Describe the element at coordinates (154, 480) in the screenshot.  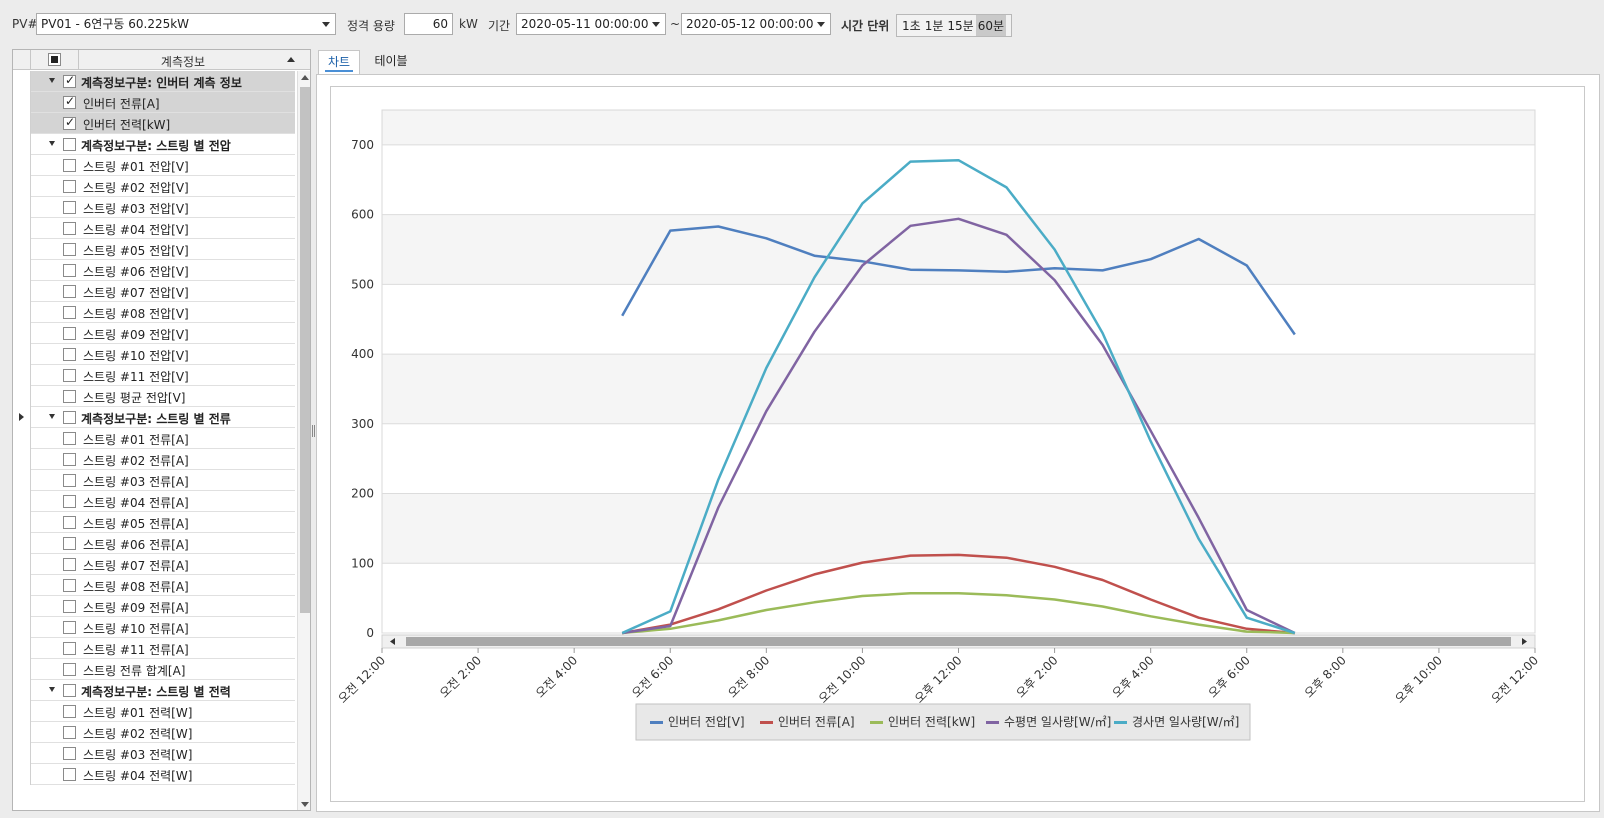
I see `tree-item-row: 스트링 #03 전류[A]` at that location.